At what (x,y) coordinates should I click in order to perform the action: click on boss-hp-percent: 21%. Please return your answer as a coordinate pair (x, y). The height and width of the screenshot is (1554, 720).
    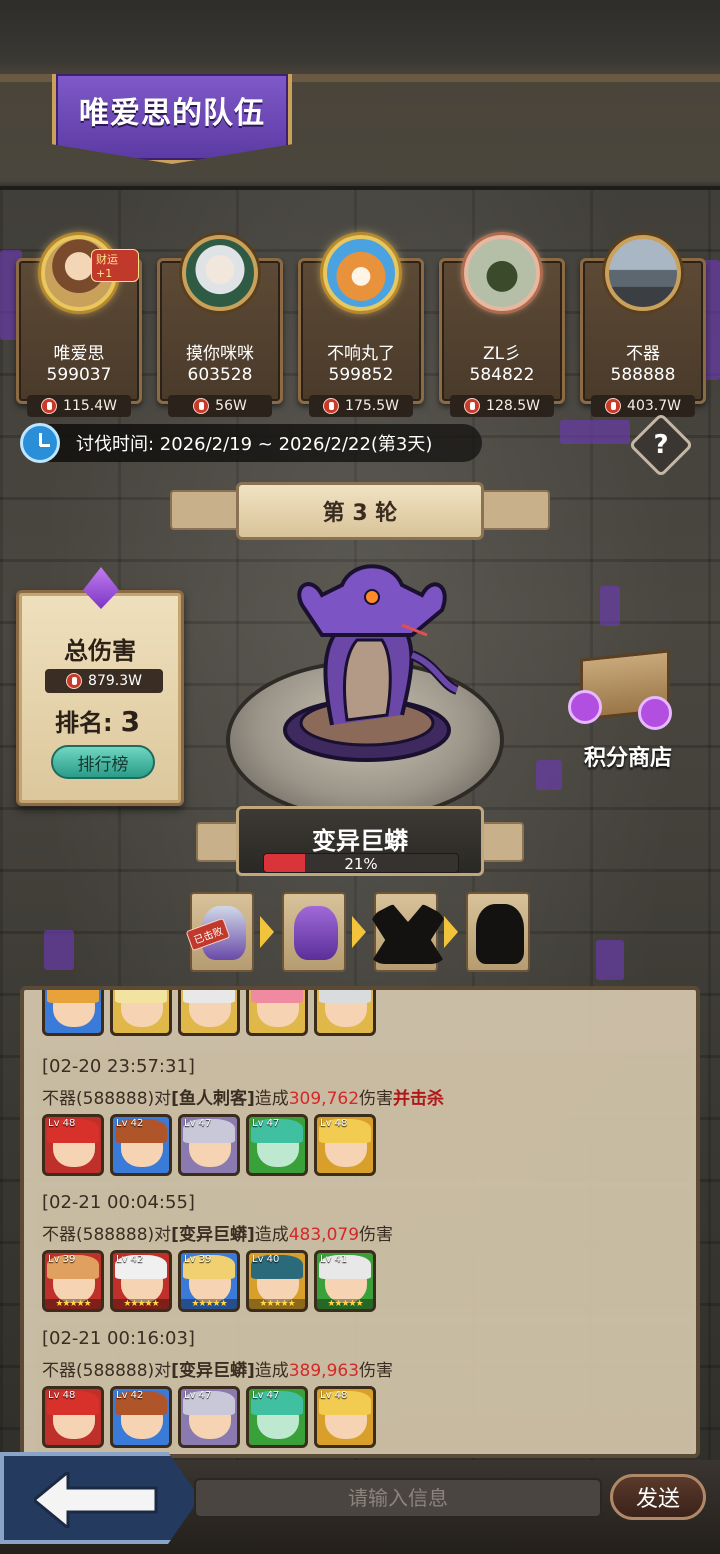
    Looking at the image, I should click on (361, 864).